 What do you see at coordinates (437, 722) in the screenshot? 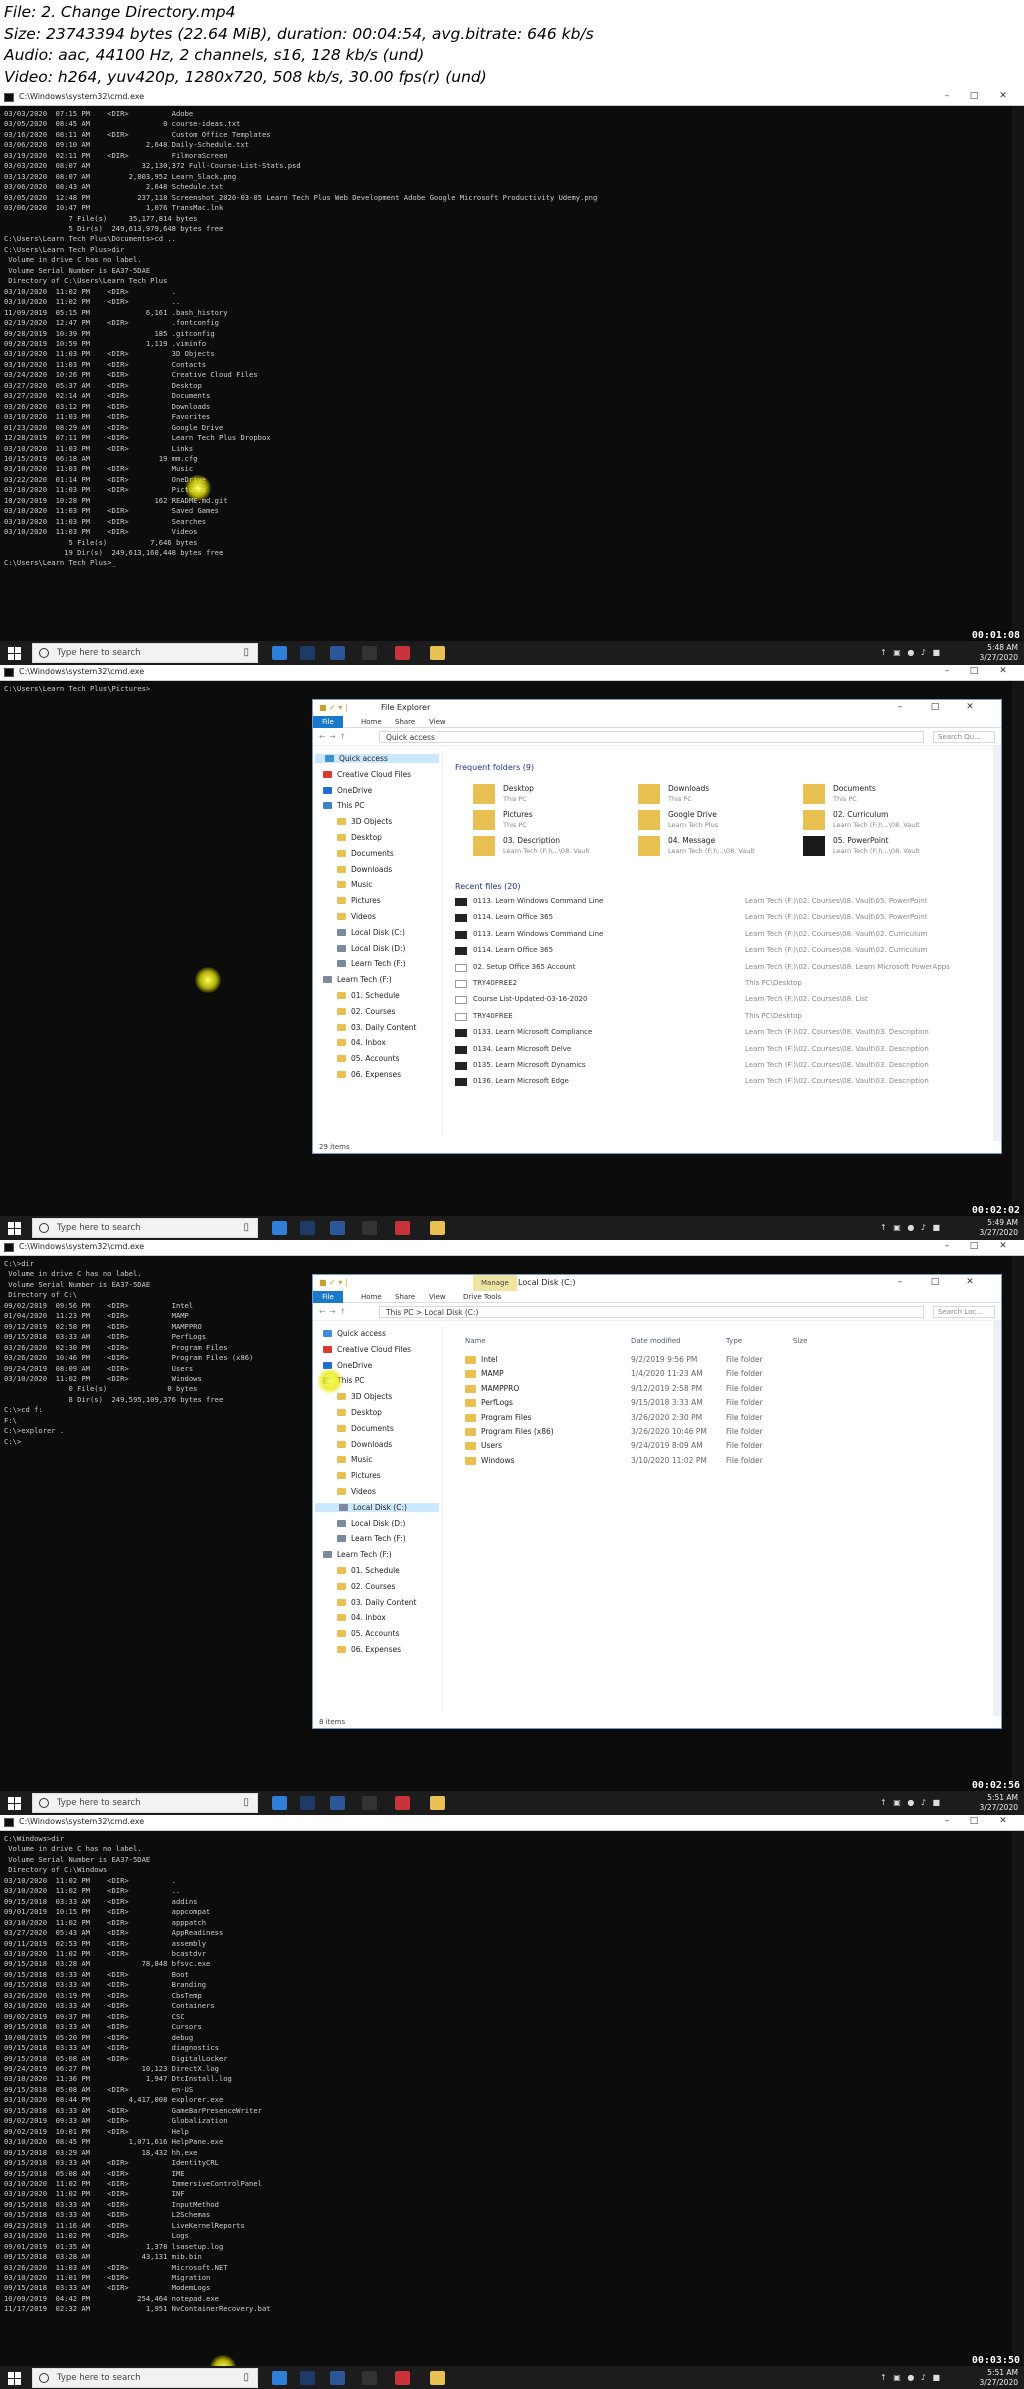
I see `tab-view: View` at bounding box center [437, 722].